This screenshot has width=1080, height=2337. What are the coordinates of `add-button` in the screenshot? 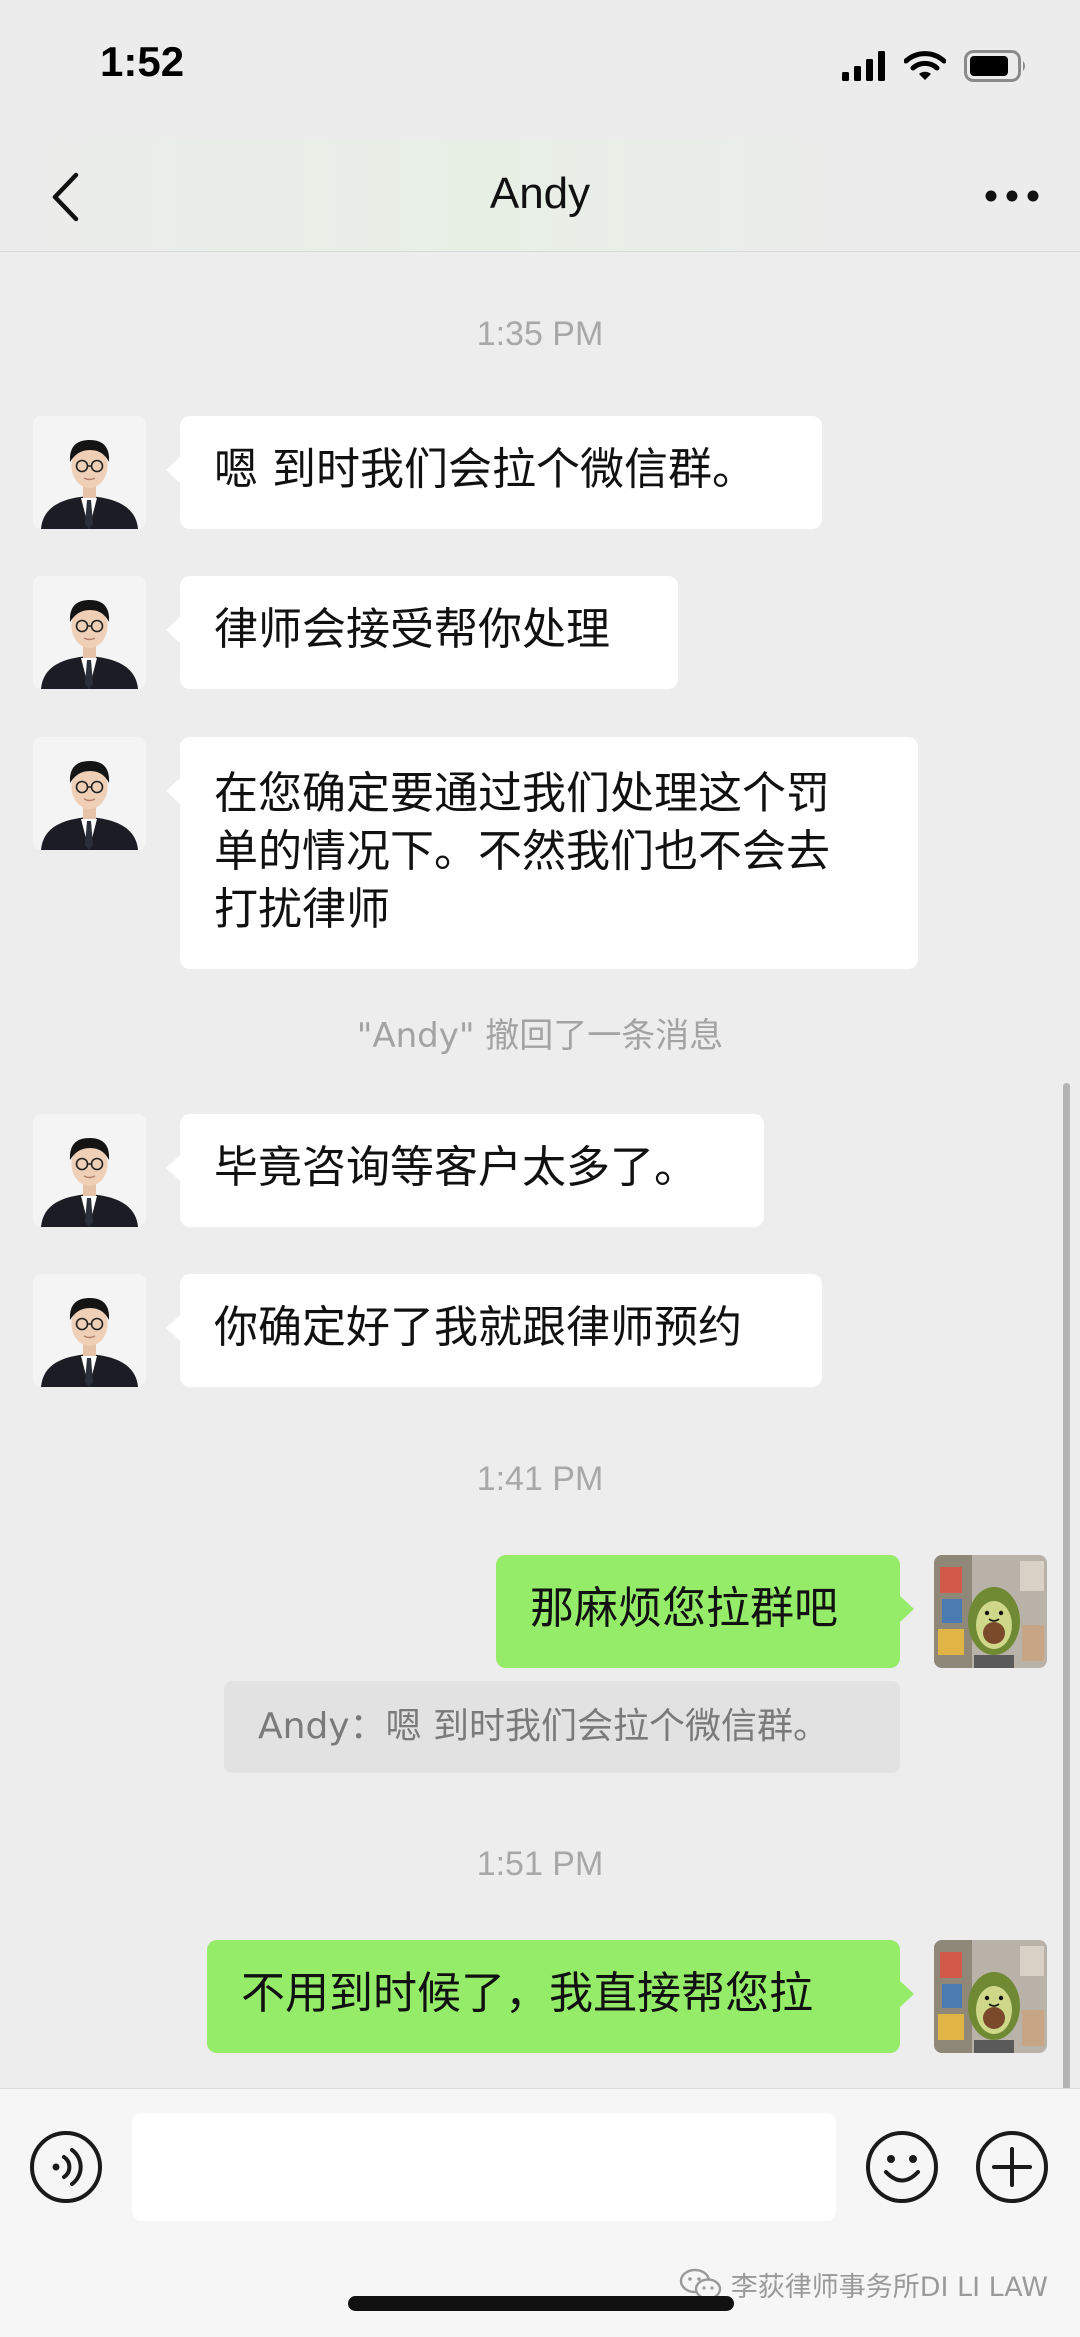 It's located at (1012, 2167).